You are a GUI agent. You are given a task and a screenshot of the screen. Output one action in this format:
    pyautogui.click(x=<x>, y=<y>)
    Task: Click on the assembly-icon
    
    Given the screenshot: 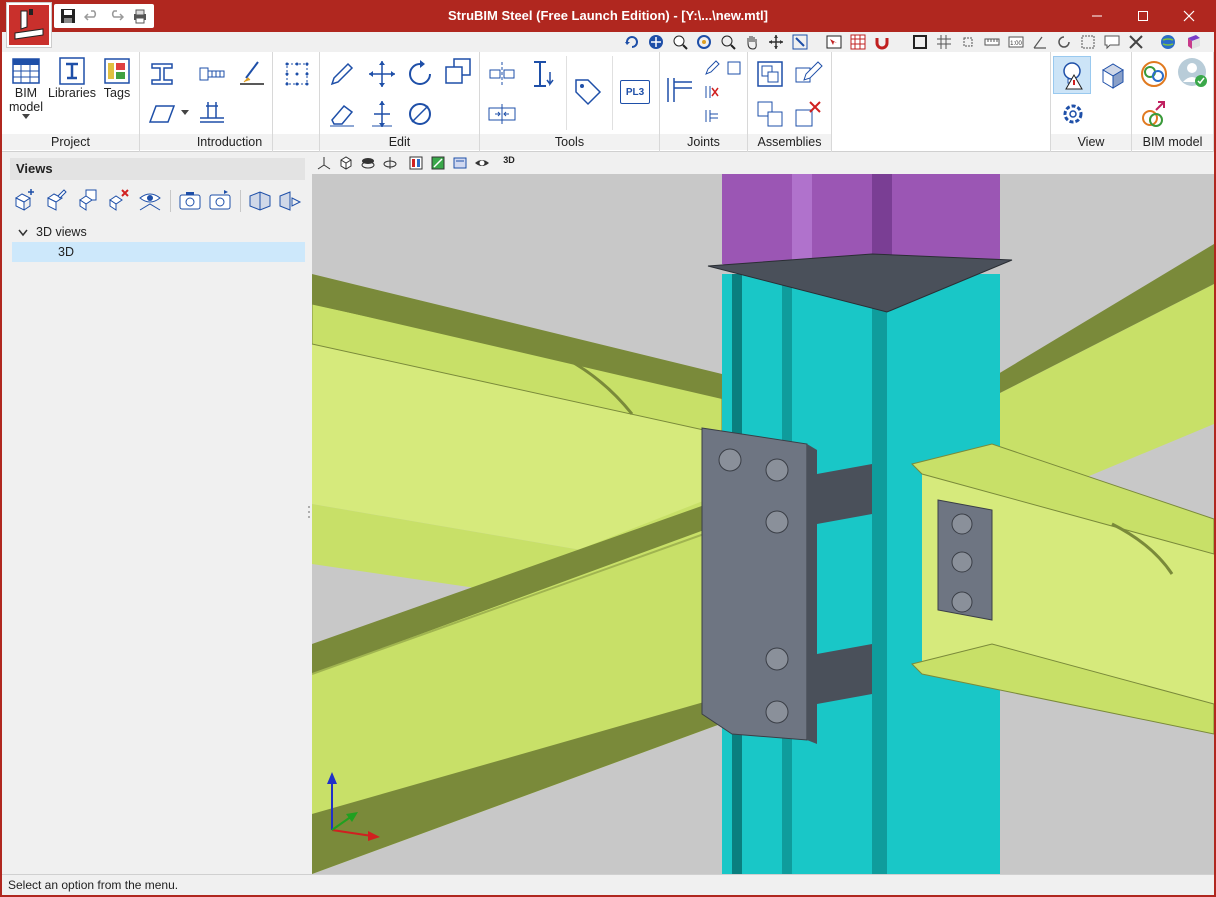 What is the action you would take?
    pyautogui.click(x=770, y=74)
    